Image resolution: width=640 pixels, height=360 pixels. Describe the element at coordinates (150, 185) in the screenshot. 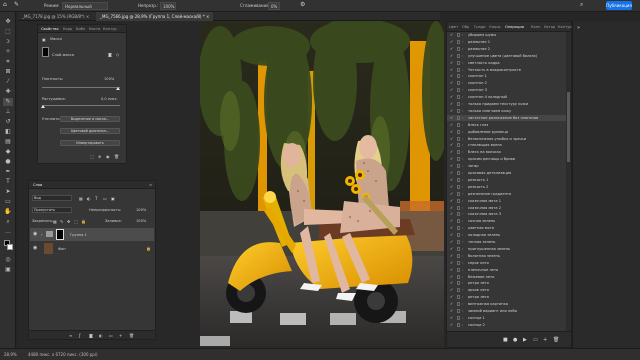

I see `panel-menu-icon: ≡` at that location.